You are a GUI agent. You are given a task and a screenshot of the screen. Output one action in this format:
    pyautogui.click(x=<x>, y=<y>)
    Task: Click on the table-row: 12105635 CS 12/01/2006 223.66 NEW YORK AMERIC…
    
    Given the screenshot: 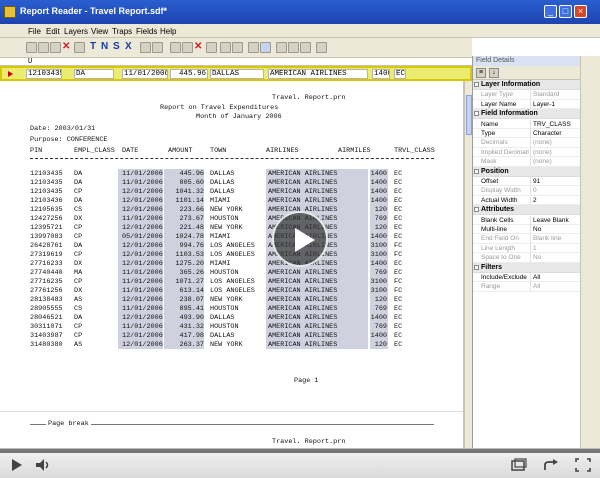 What is the action you would take?
    pyautogui.click(x=231, y=210)
    